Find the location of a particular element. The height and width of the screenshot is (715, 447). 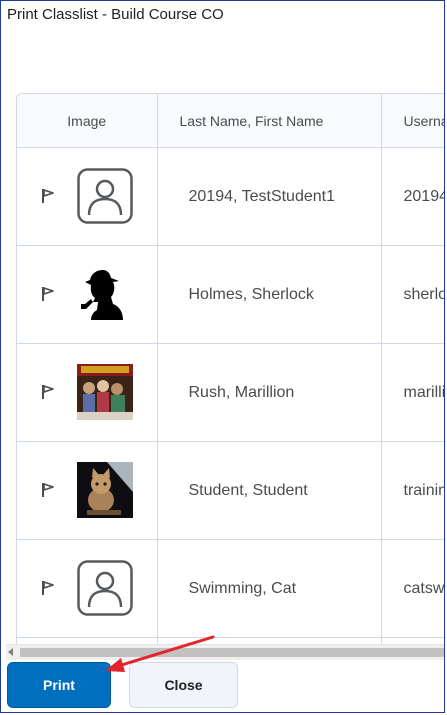

student-name: Rush, Marillion is located at coordinates (269, 392).